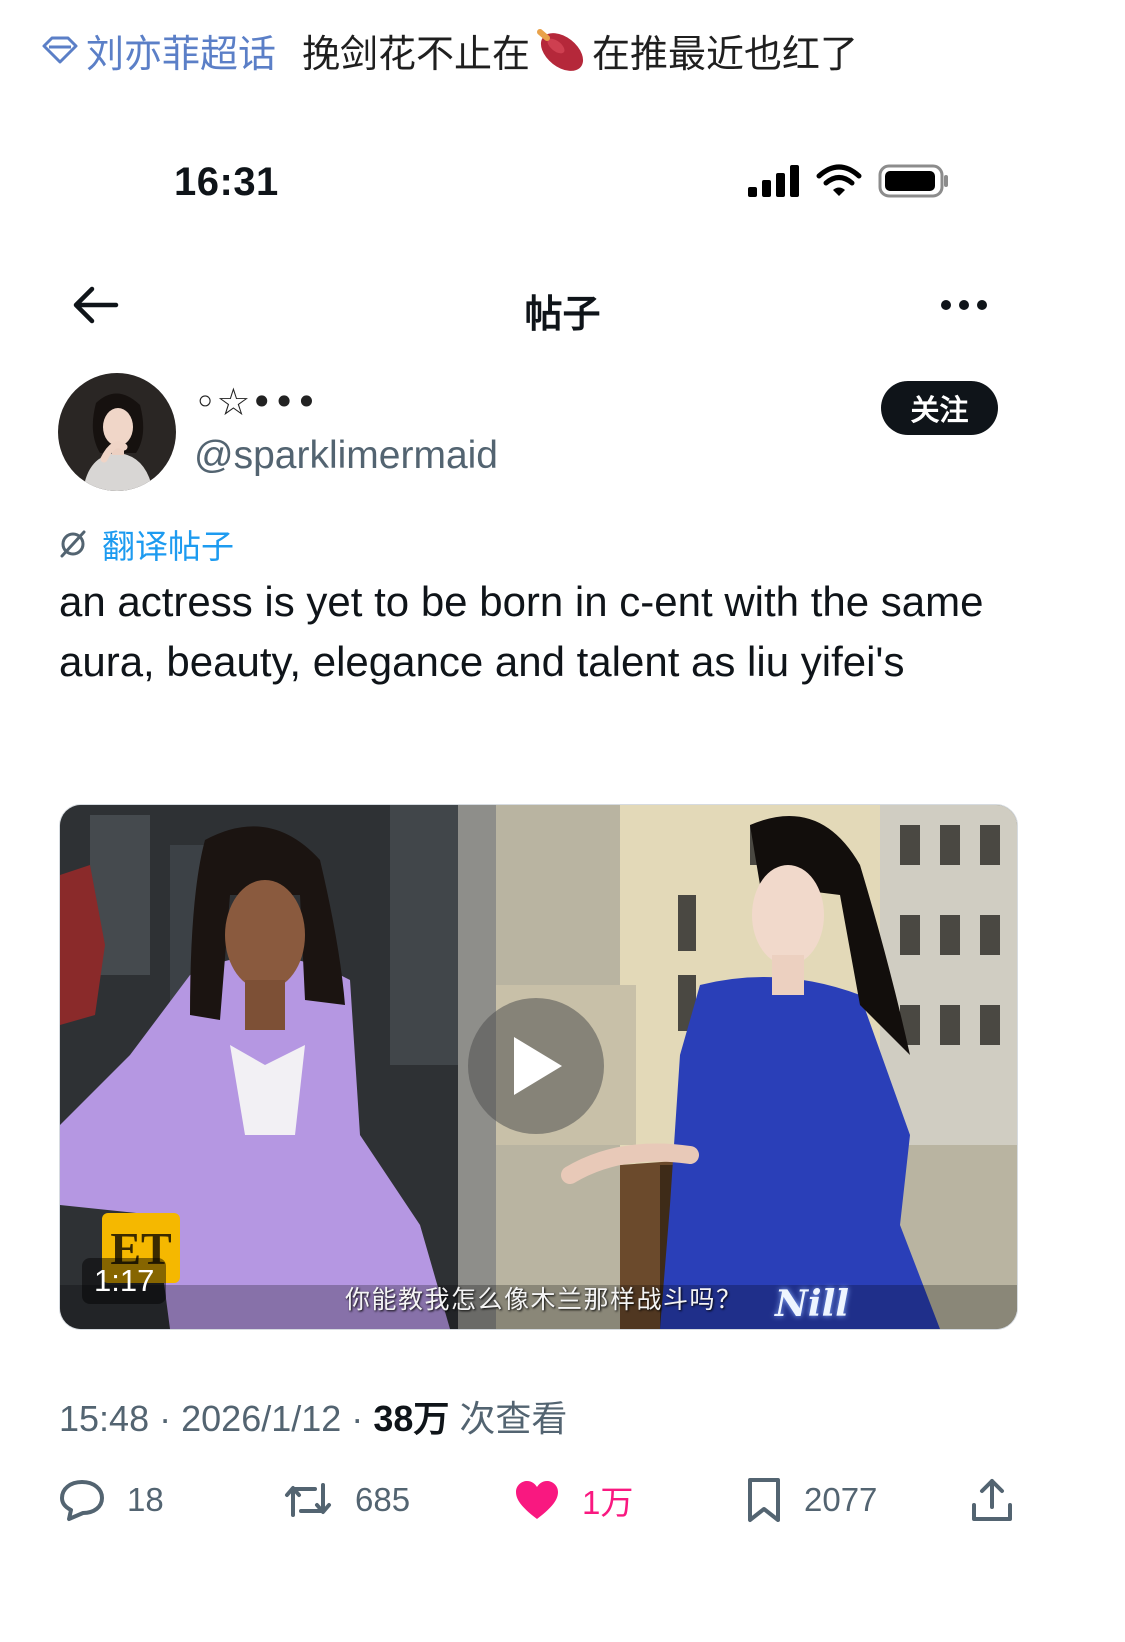 This screenshot has height=1642, width=1125. I want to click on heart-filled-icon, so click(537, 1500).